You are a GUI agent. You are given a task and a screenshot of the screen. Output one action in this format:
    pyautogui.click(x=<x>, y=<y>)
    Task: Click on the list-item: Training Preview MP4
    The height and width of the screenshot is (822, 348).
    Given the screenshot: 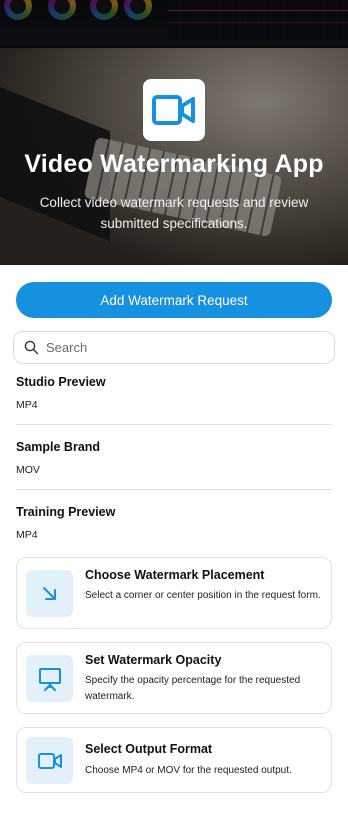 What is the action you would take?
    pyautogui.click(x=174, y=523)
    